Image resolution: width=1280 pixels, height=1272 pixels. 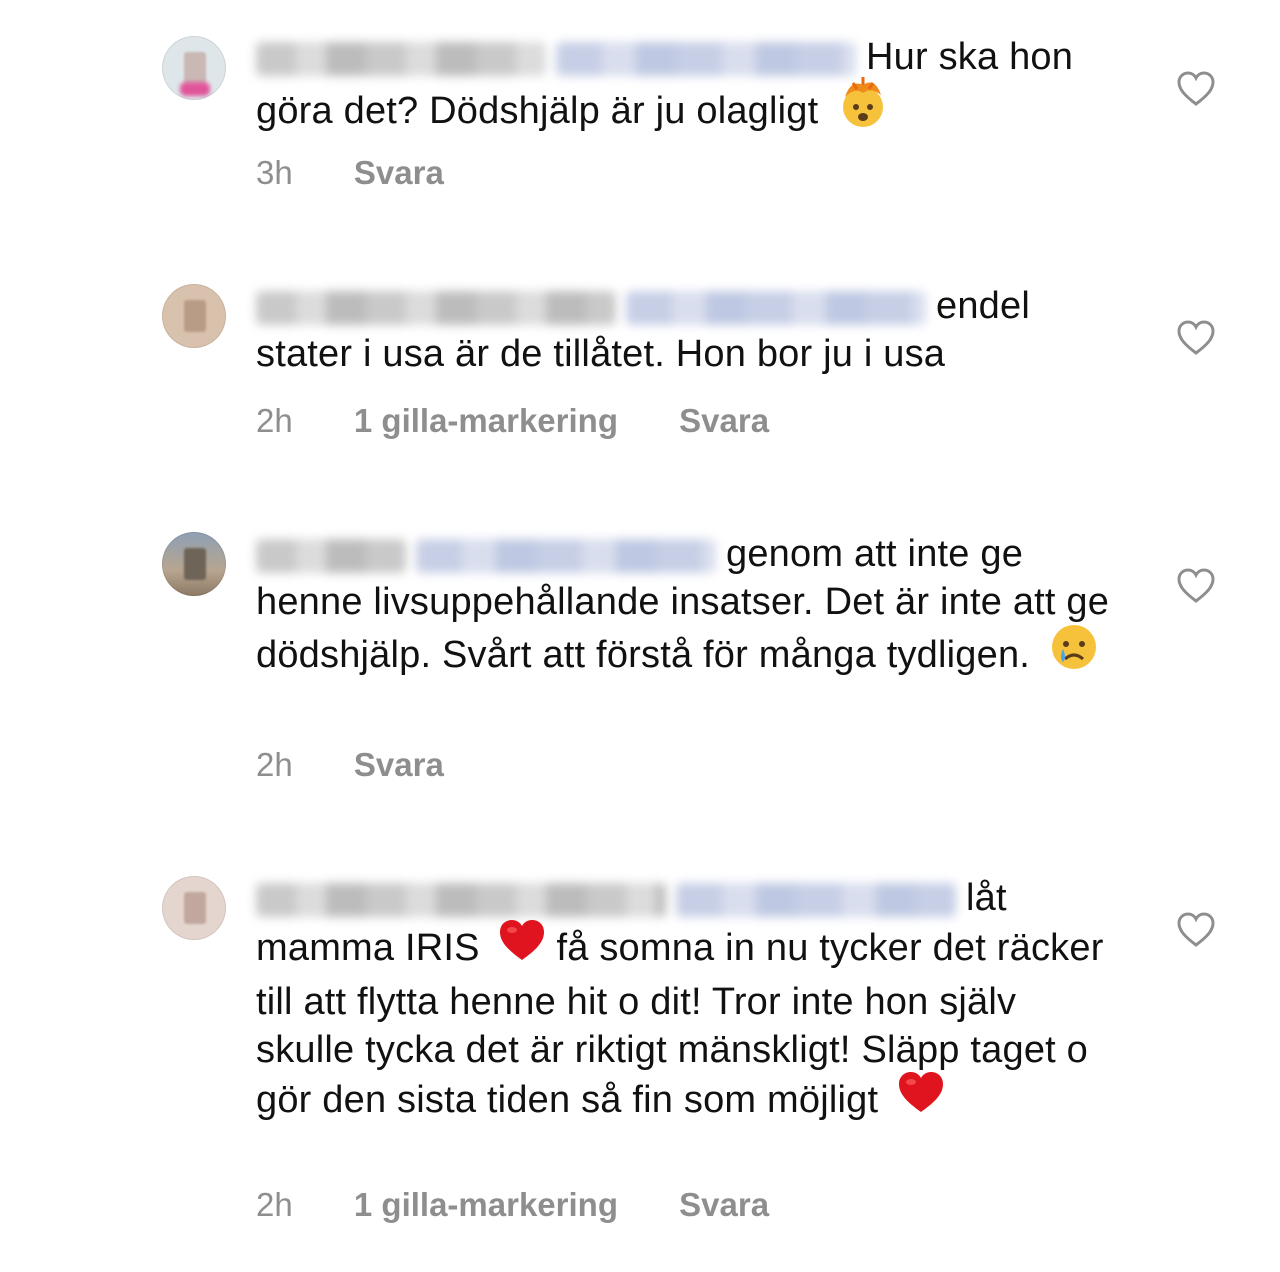 I want to click on comment-time: 3h, so click(x=274, y=172).